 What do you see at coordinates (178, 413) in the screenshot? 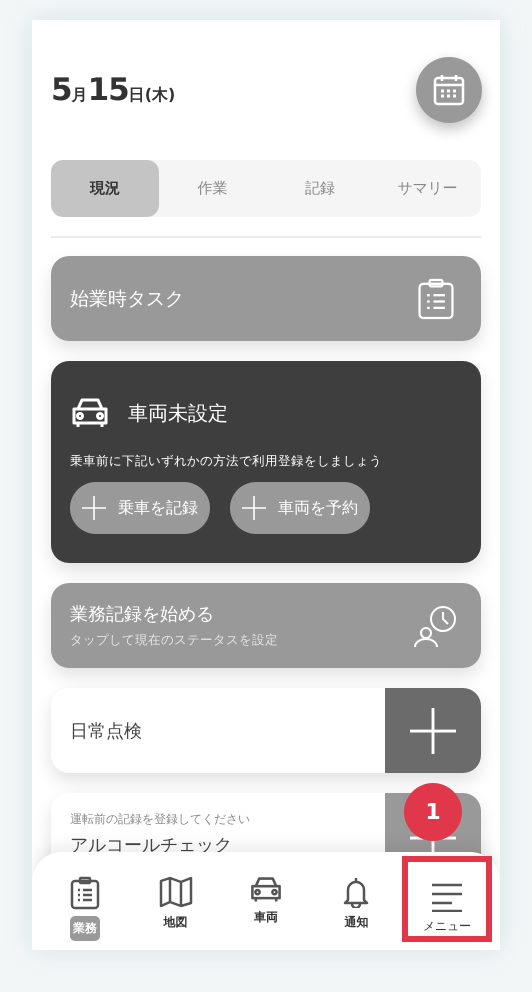
I see `card-title: 車両未設定` at bounding box center [178, 413].